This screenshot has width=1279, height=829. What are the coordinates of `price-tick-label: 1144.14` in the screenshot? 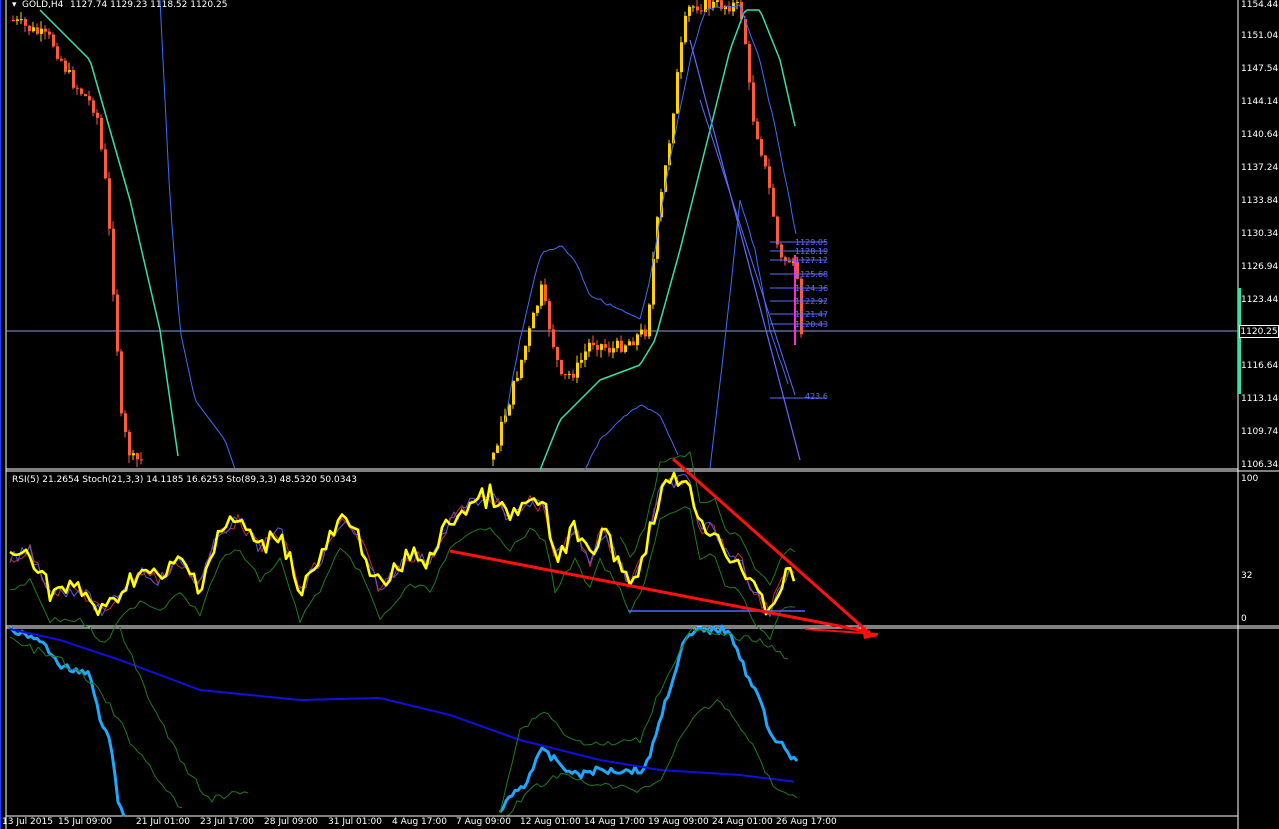 It's located at (1260, 102).